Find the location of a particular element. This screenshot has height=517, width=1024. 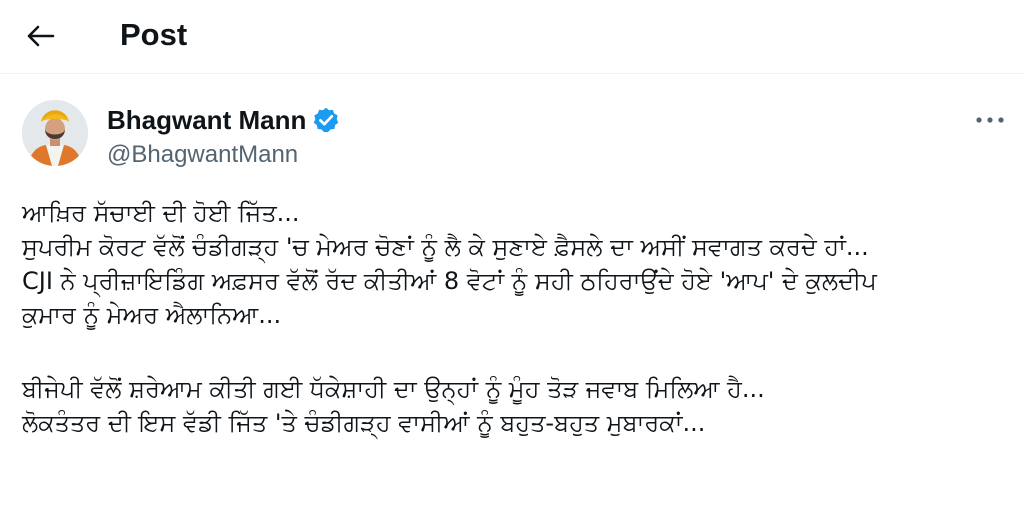

author-name-row: Bhagwant Mann is located at coordinates (223, 120).